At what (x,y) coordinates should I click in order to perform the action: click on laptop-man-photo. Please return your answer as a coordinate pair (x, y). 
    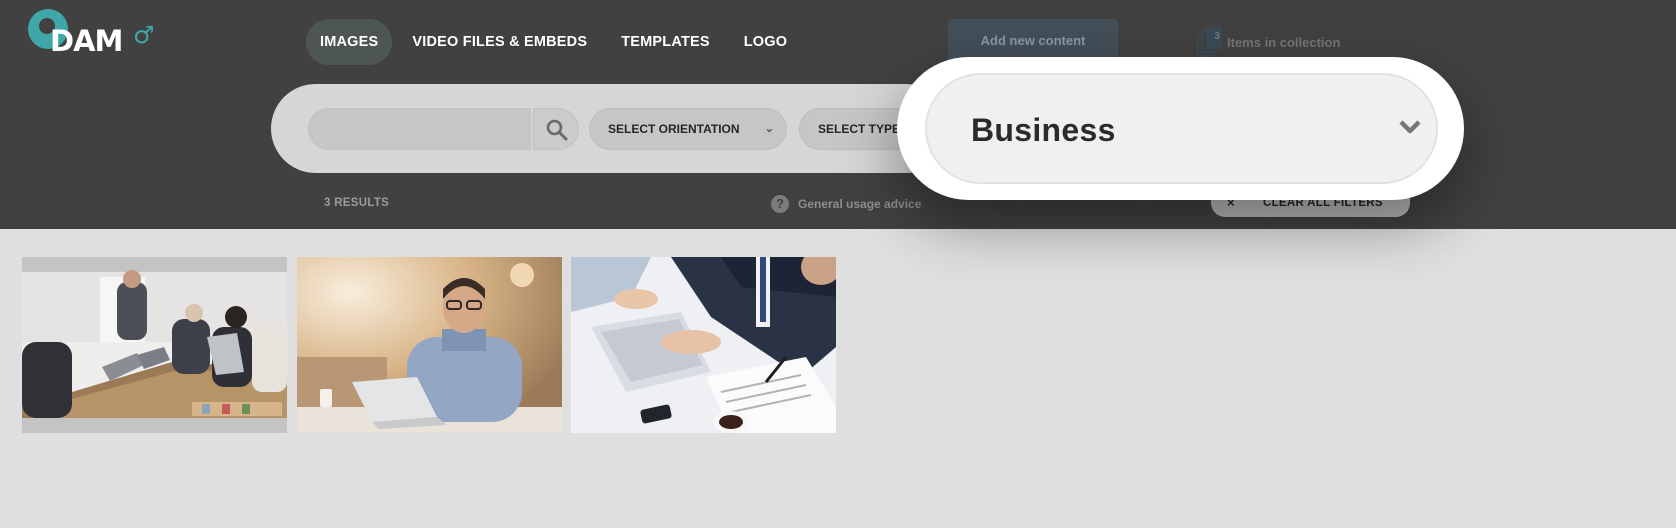
    Looking at the image, I should click on (429, 345).